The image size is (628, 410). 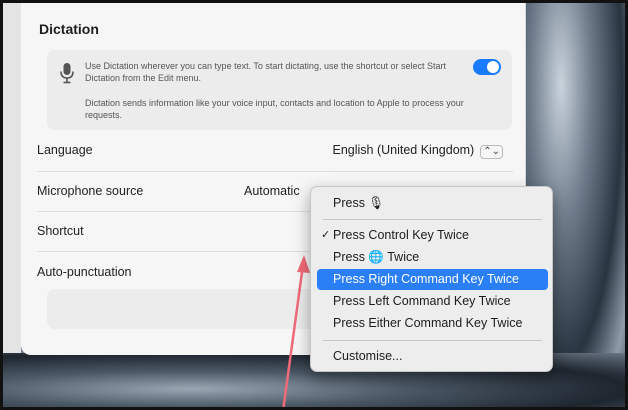 I want to click on menu-item-left-command-twice: Press Left Command Key Twice, so click(x=432, y=301).